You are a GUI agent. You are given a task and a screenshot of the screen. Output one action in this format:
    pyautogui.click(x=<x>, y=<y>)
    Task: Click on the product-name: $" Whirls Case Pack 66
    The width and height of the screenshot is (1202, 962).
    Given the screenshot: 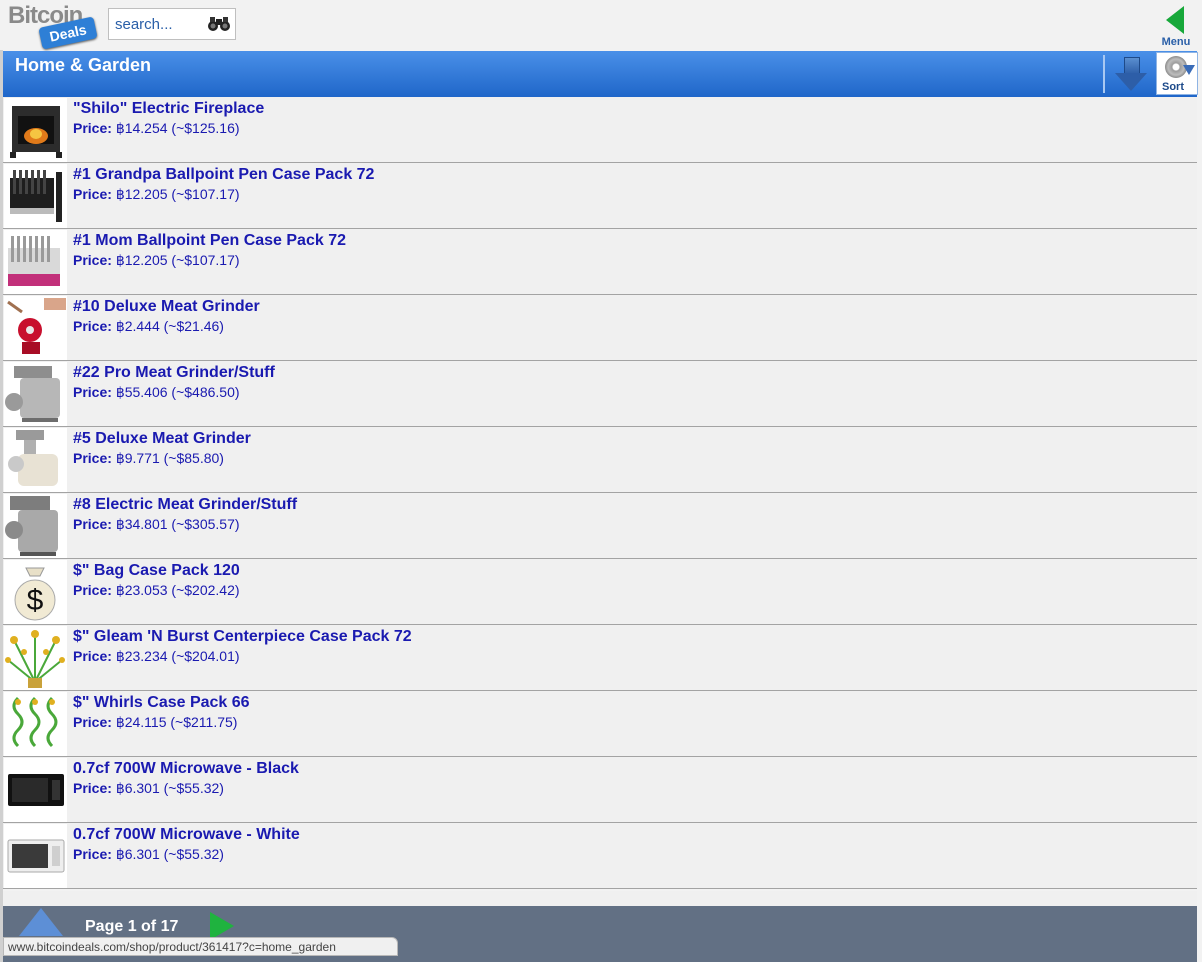 What is the action you would take?
    pyautogui.click(x=161, y=703)
    